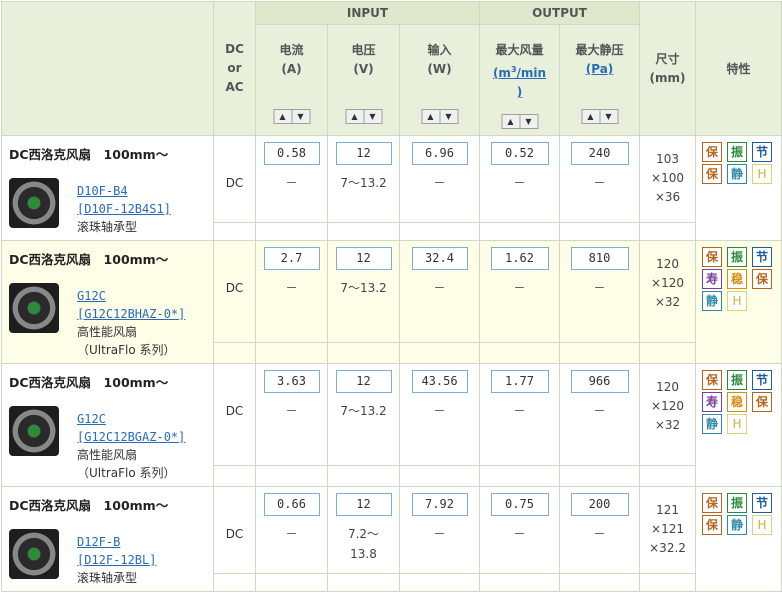 Image resolution: width=782 pixels, height=605 pixels. Describe the element at coordinates (519, 381) in the screenshot. I see `airflow-value: 1.77` at that location.